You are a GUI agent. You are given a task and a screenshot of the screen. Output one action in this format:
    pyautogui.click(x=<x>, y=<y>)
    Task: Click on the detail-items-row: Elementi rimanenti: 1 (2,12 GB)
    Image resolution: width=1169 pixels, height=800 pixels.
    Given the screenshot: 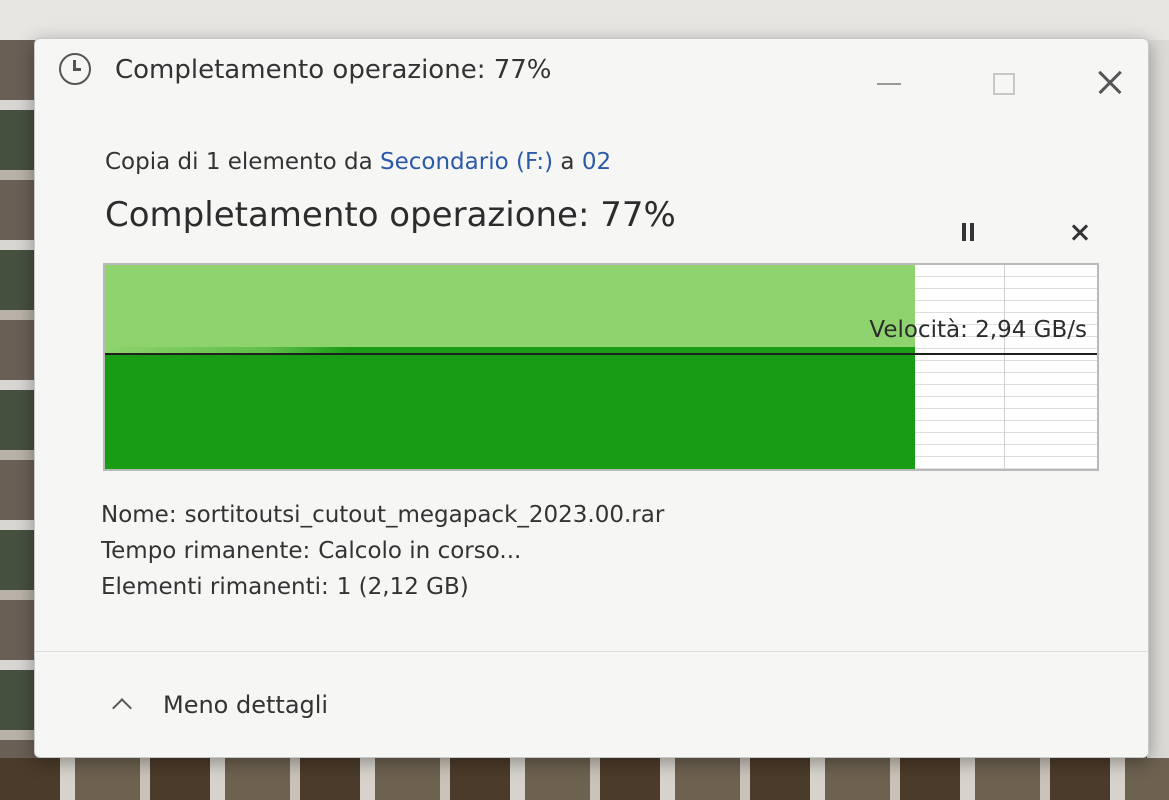 What is the action you would take?
    pyautogui.click(x=382, y=587)
    